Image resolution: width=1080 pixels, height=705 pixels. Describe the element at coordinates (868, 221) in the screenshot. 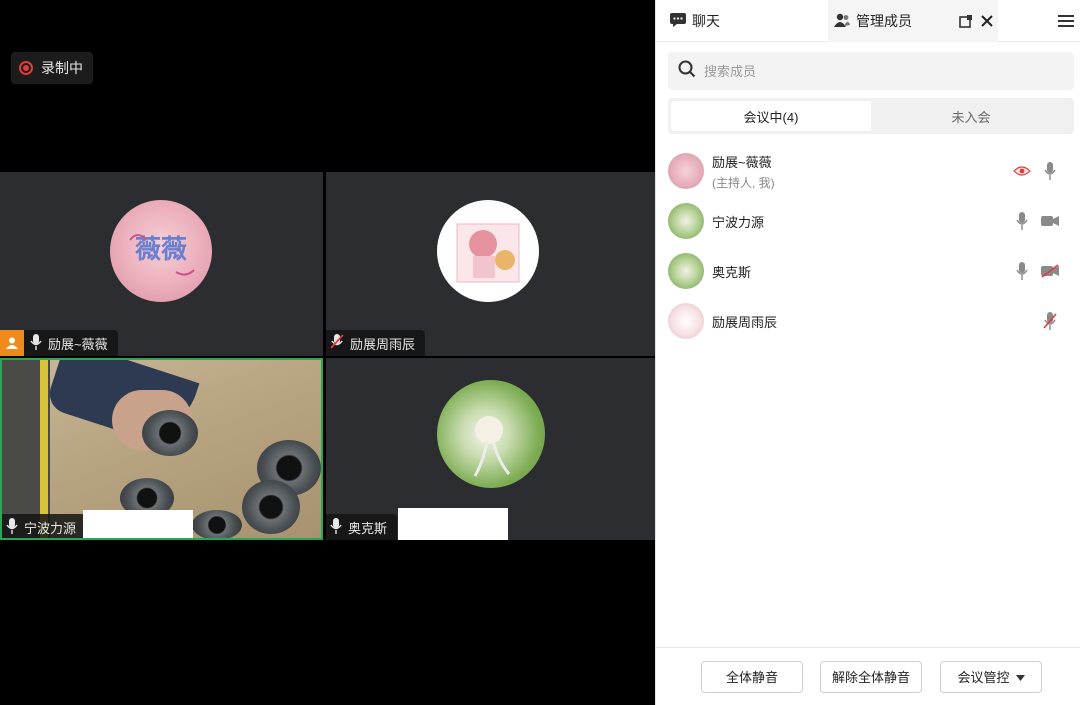

I see `list-item: 宁波力源` at that location.